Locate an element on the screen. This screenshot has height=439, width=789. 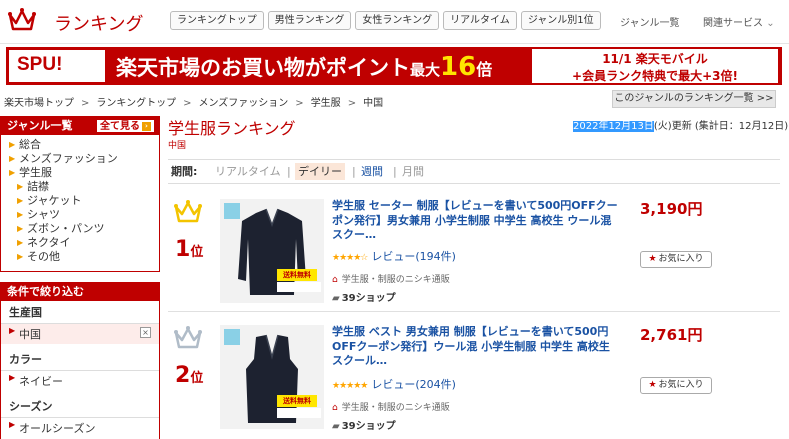
banner-mobile-promo: 11/1 楽天モバイル +会員ランク特典で最大+3倍! is located at coordinates (655, 66).